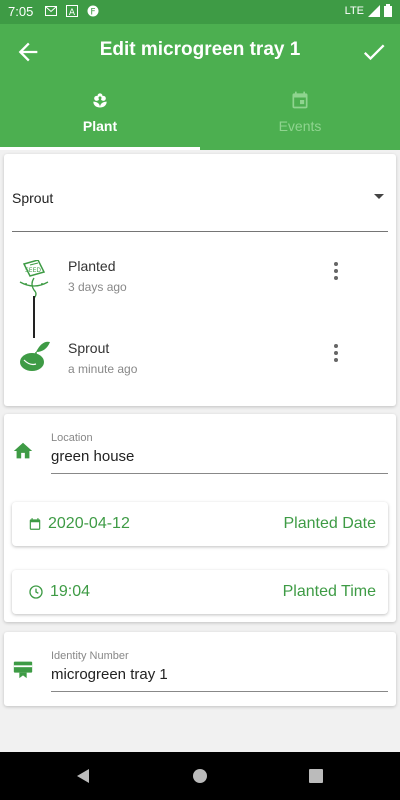  What do you see at coordinates (200, 592) in the screenshot?
I see `planted-time-button: 19:04 Planted Time` at bounding box center [200, 592].